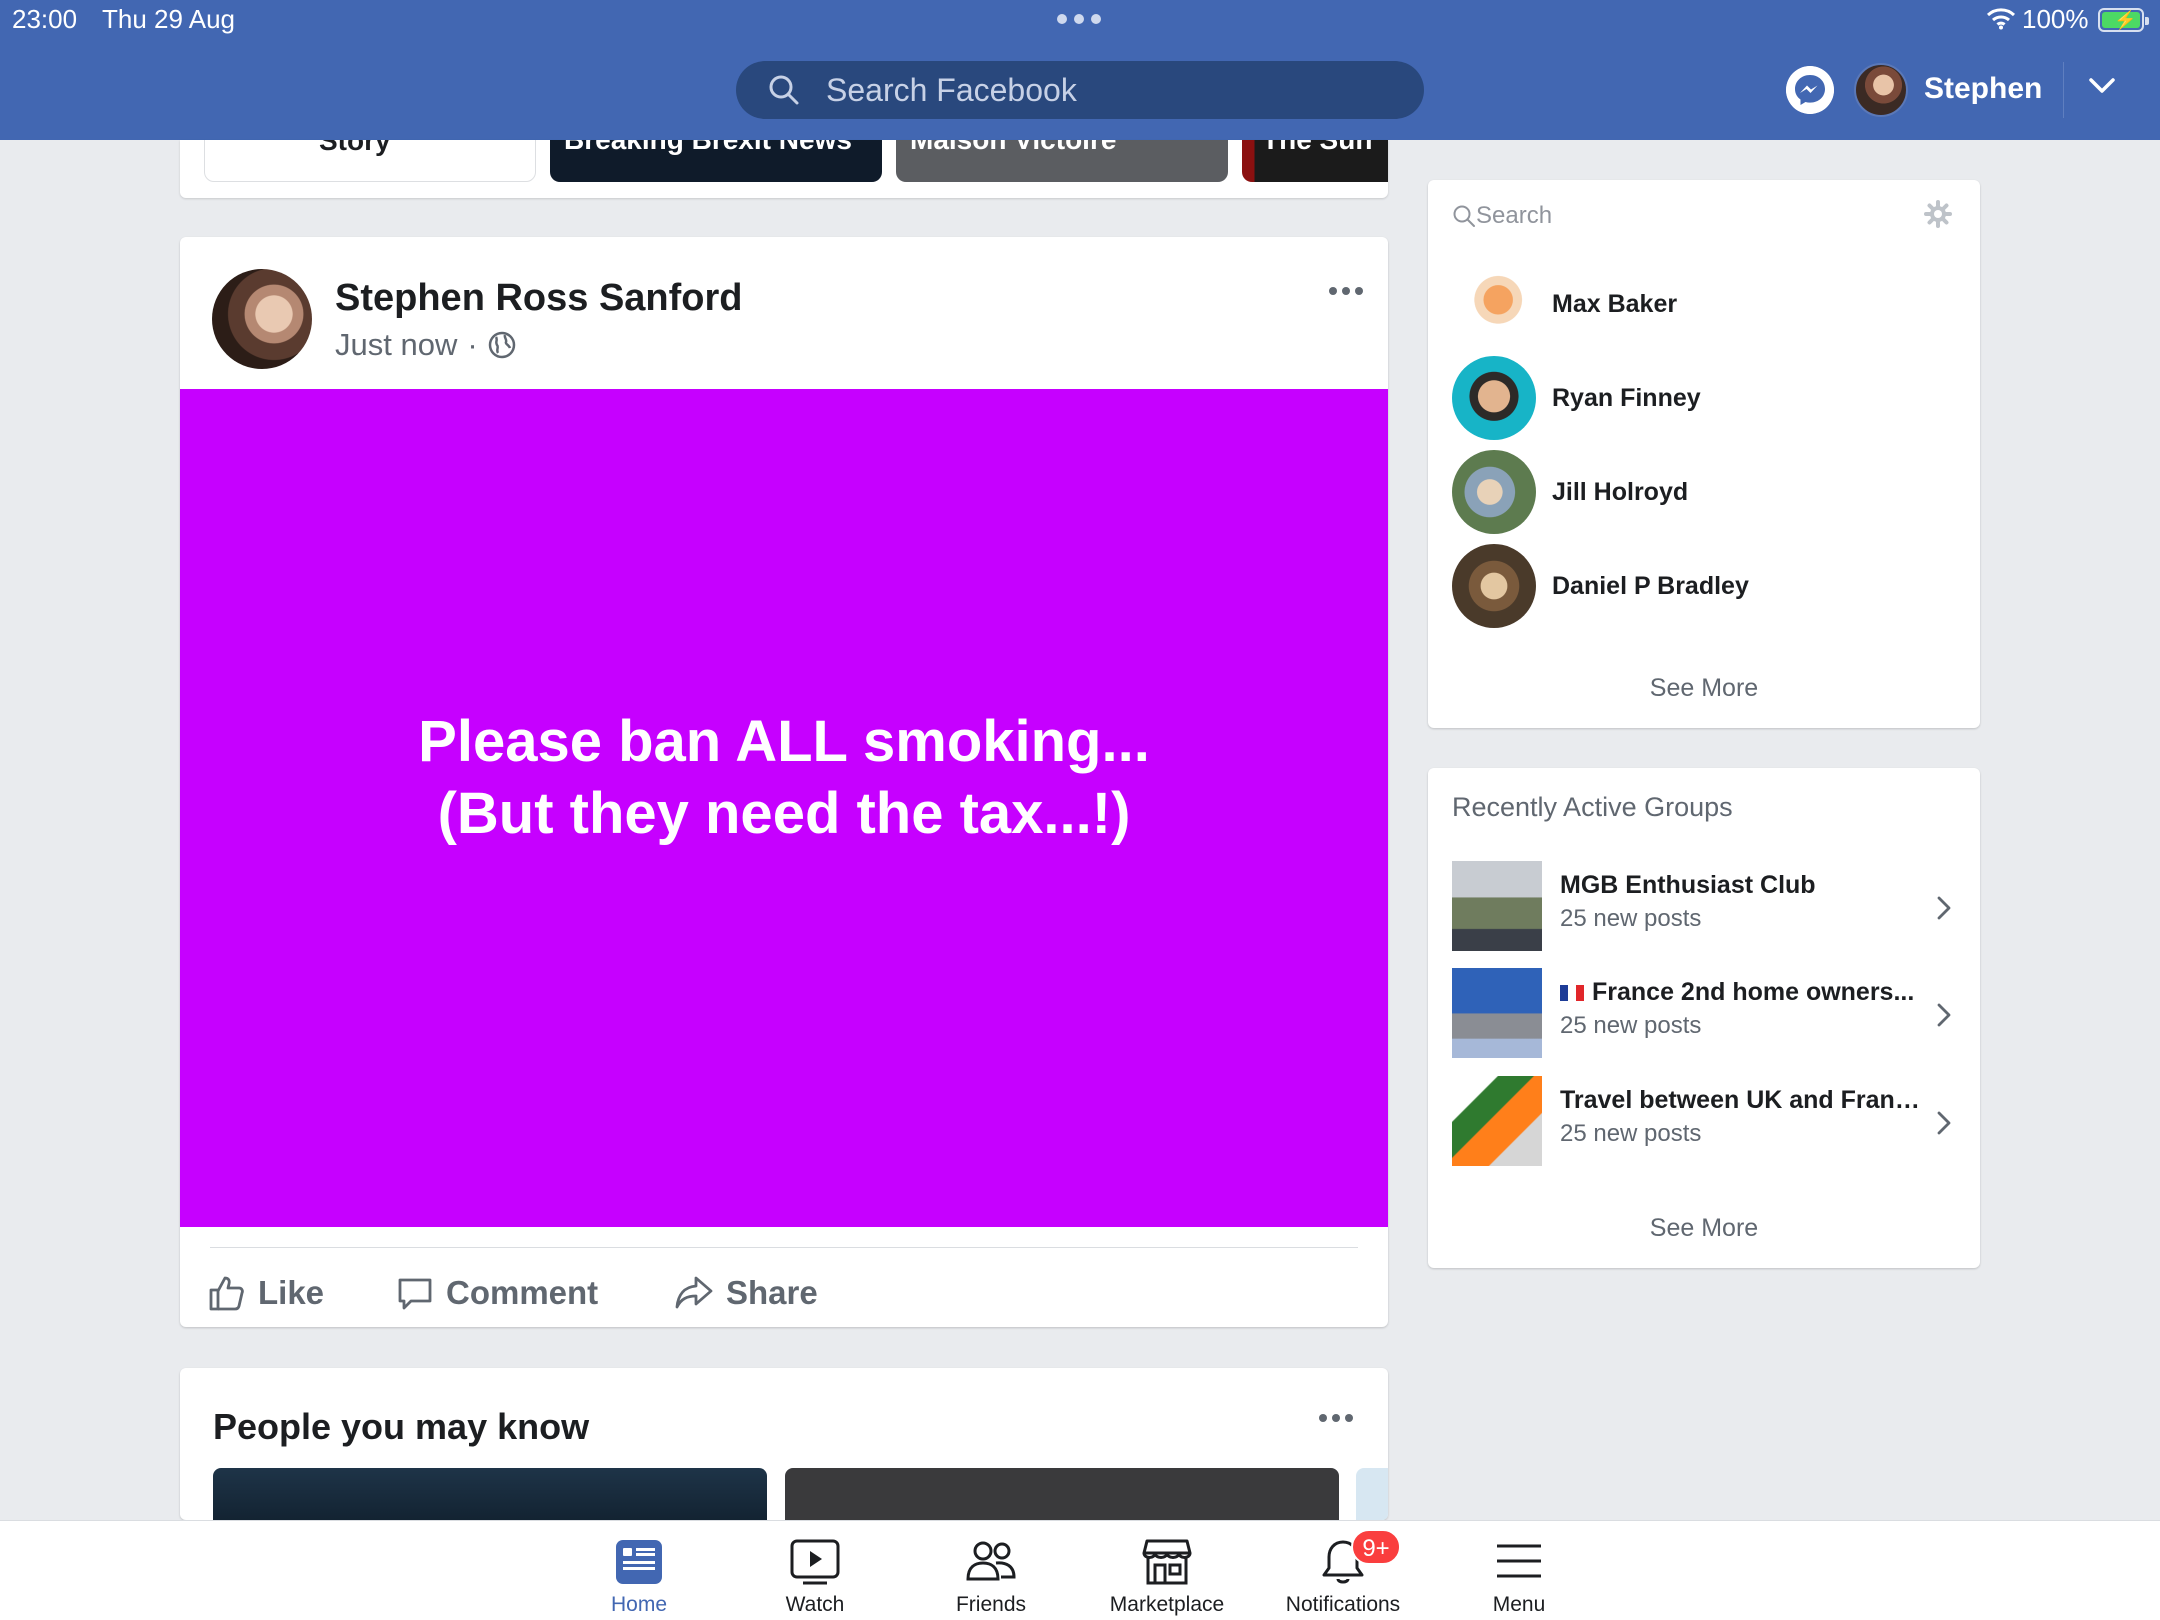 Image resolution: width=2160 pixels, height=1620 pixels. I want to click on group-item: MGB Enthusiast Club 25 new posts, so click(1707, 906).